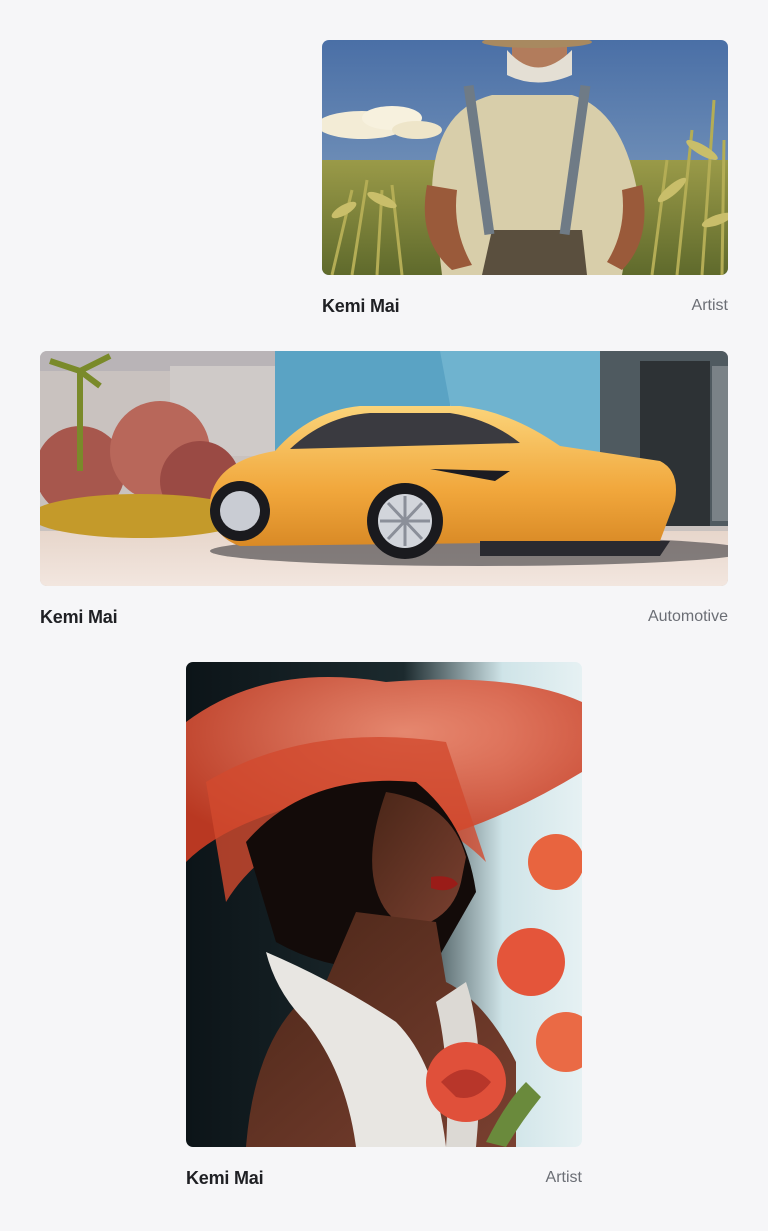 The width and height of the screenshot is (768, 1231). I want to click on gallery-card: Kemi Mai Artist, so click(525, 180).